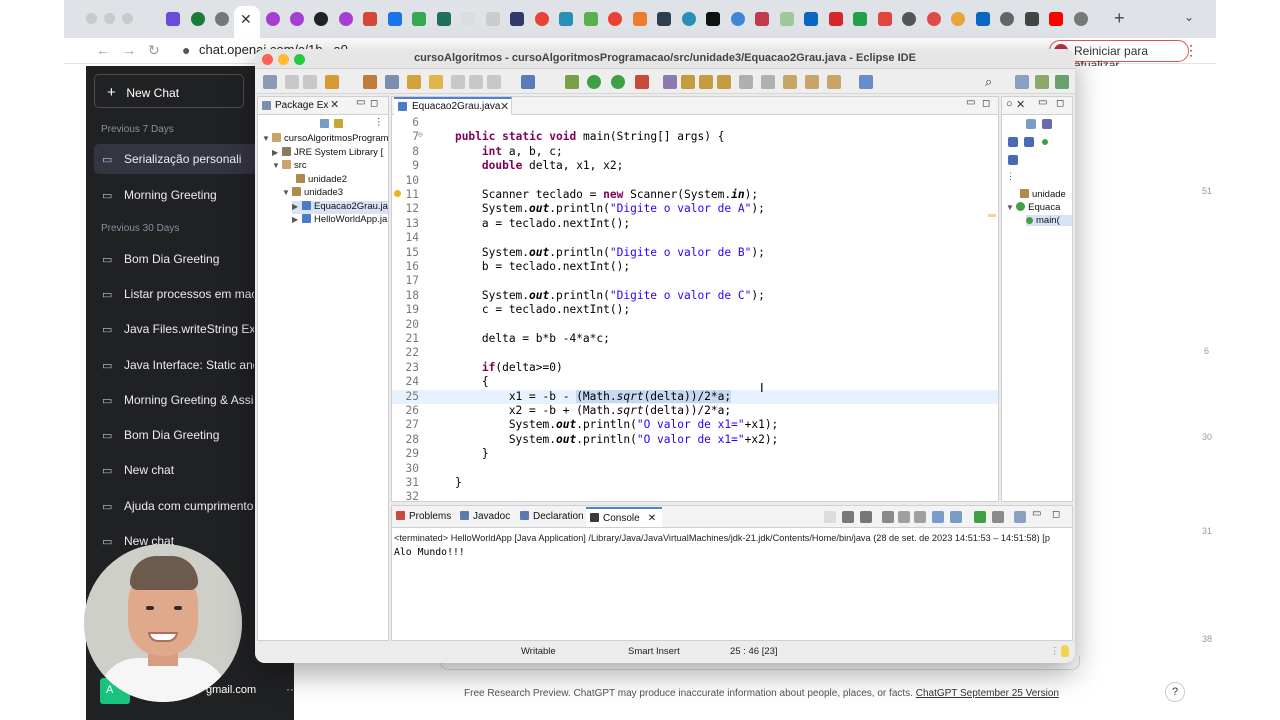 The width and height of the screenshot is (1280, 720). Describe the element at coordinates (504, 106) in the screenshot. I see `close-tab-icon: ✕` at that location.